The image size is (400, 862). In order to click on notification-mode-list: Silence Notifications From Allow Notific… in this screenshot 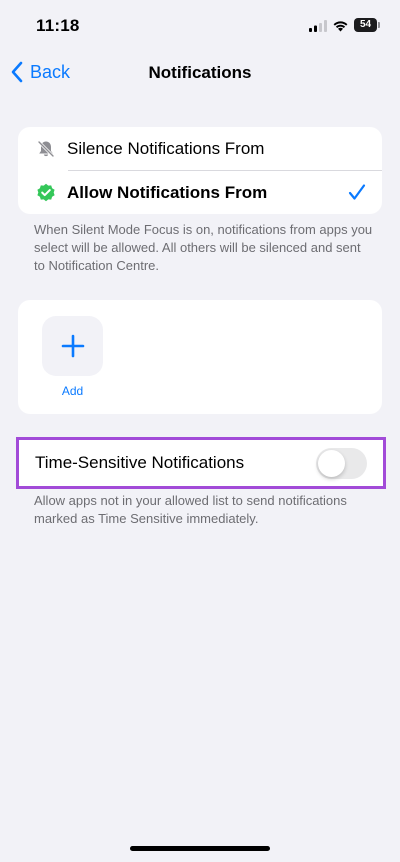, I will do `click(200, 170)`.